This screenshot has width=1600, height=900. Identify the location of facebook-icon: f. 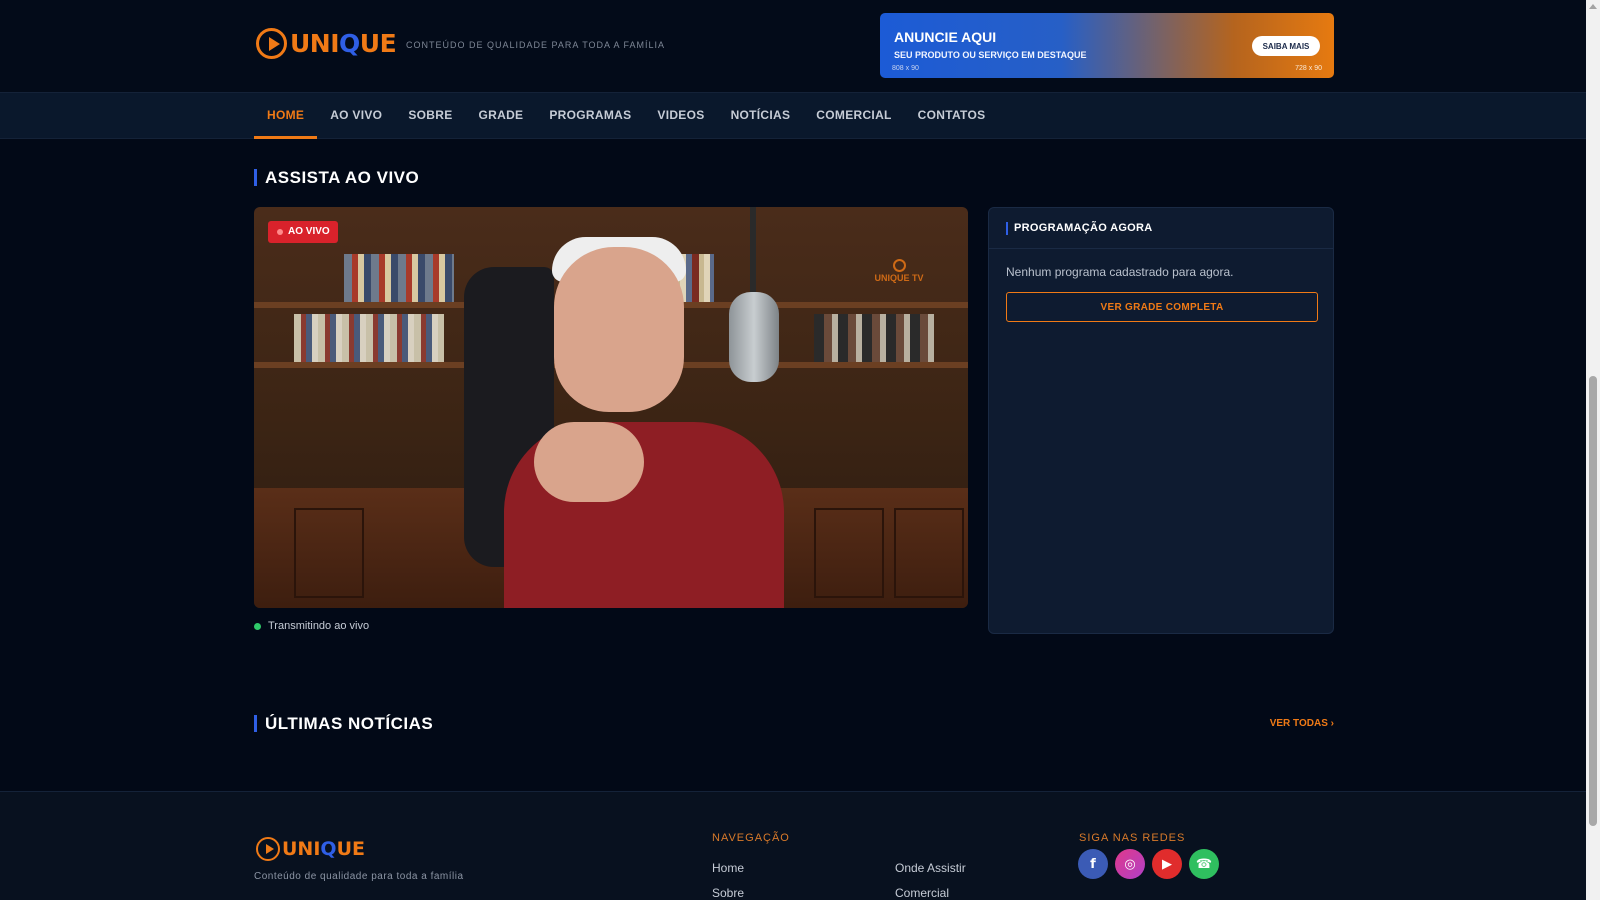
(1093, 864).